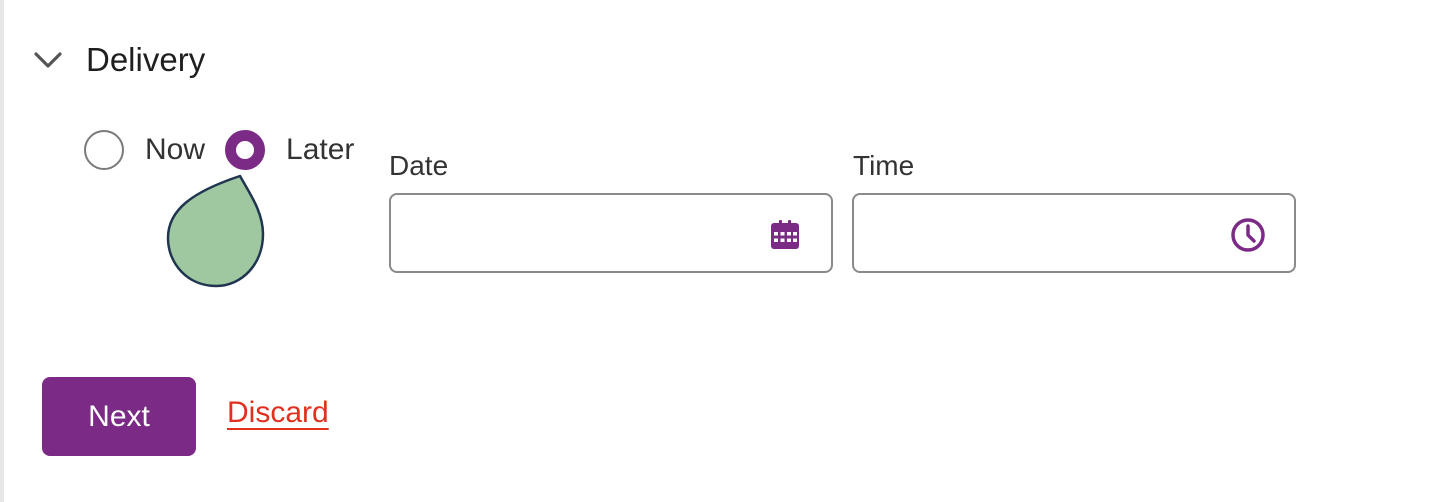 This screenshot has width=1448, height=502. What do you see at coordinates (119, 416) in the screenshot?
I see `next-button: Next` at bounding box center [119, 416].